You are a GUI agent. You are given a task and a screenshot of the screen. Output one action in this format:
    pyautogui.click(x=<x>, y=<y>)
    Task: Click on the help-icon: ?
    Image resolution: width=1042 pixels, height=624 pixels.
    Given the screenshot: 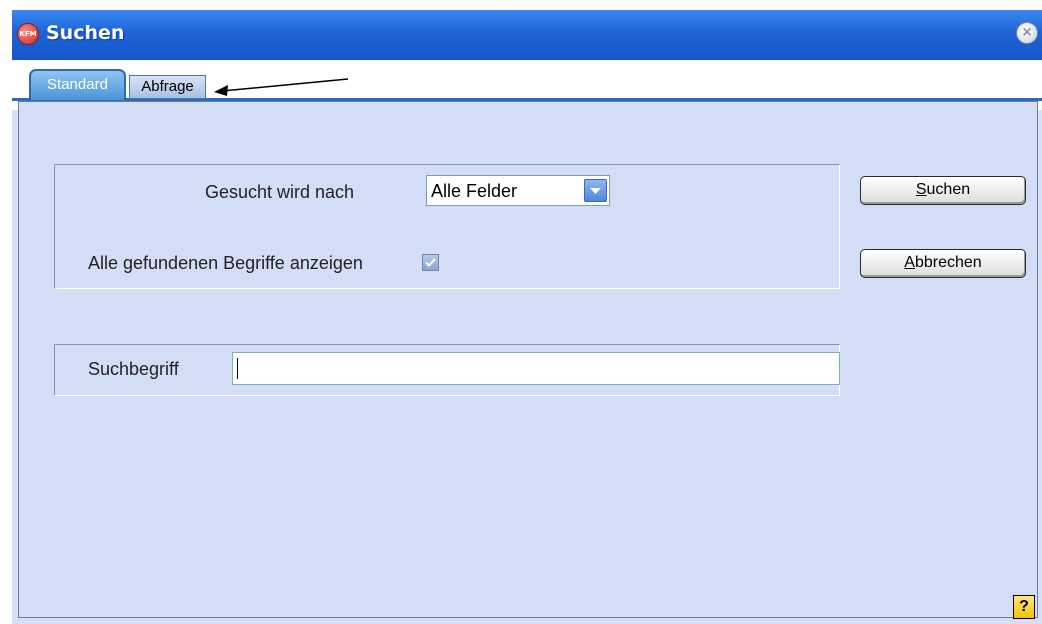 What is the action you would take?
    pyautogui.click(x=1024, y=607)
    